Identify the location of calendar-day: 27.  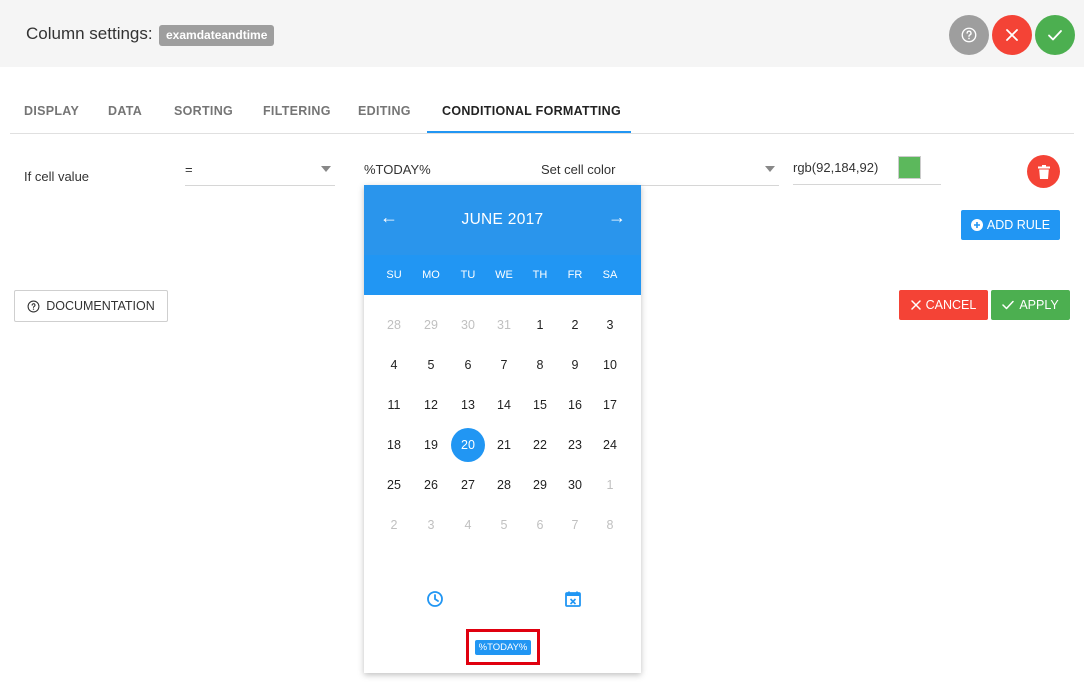
(468, 485).